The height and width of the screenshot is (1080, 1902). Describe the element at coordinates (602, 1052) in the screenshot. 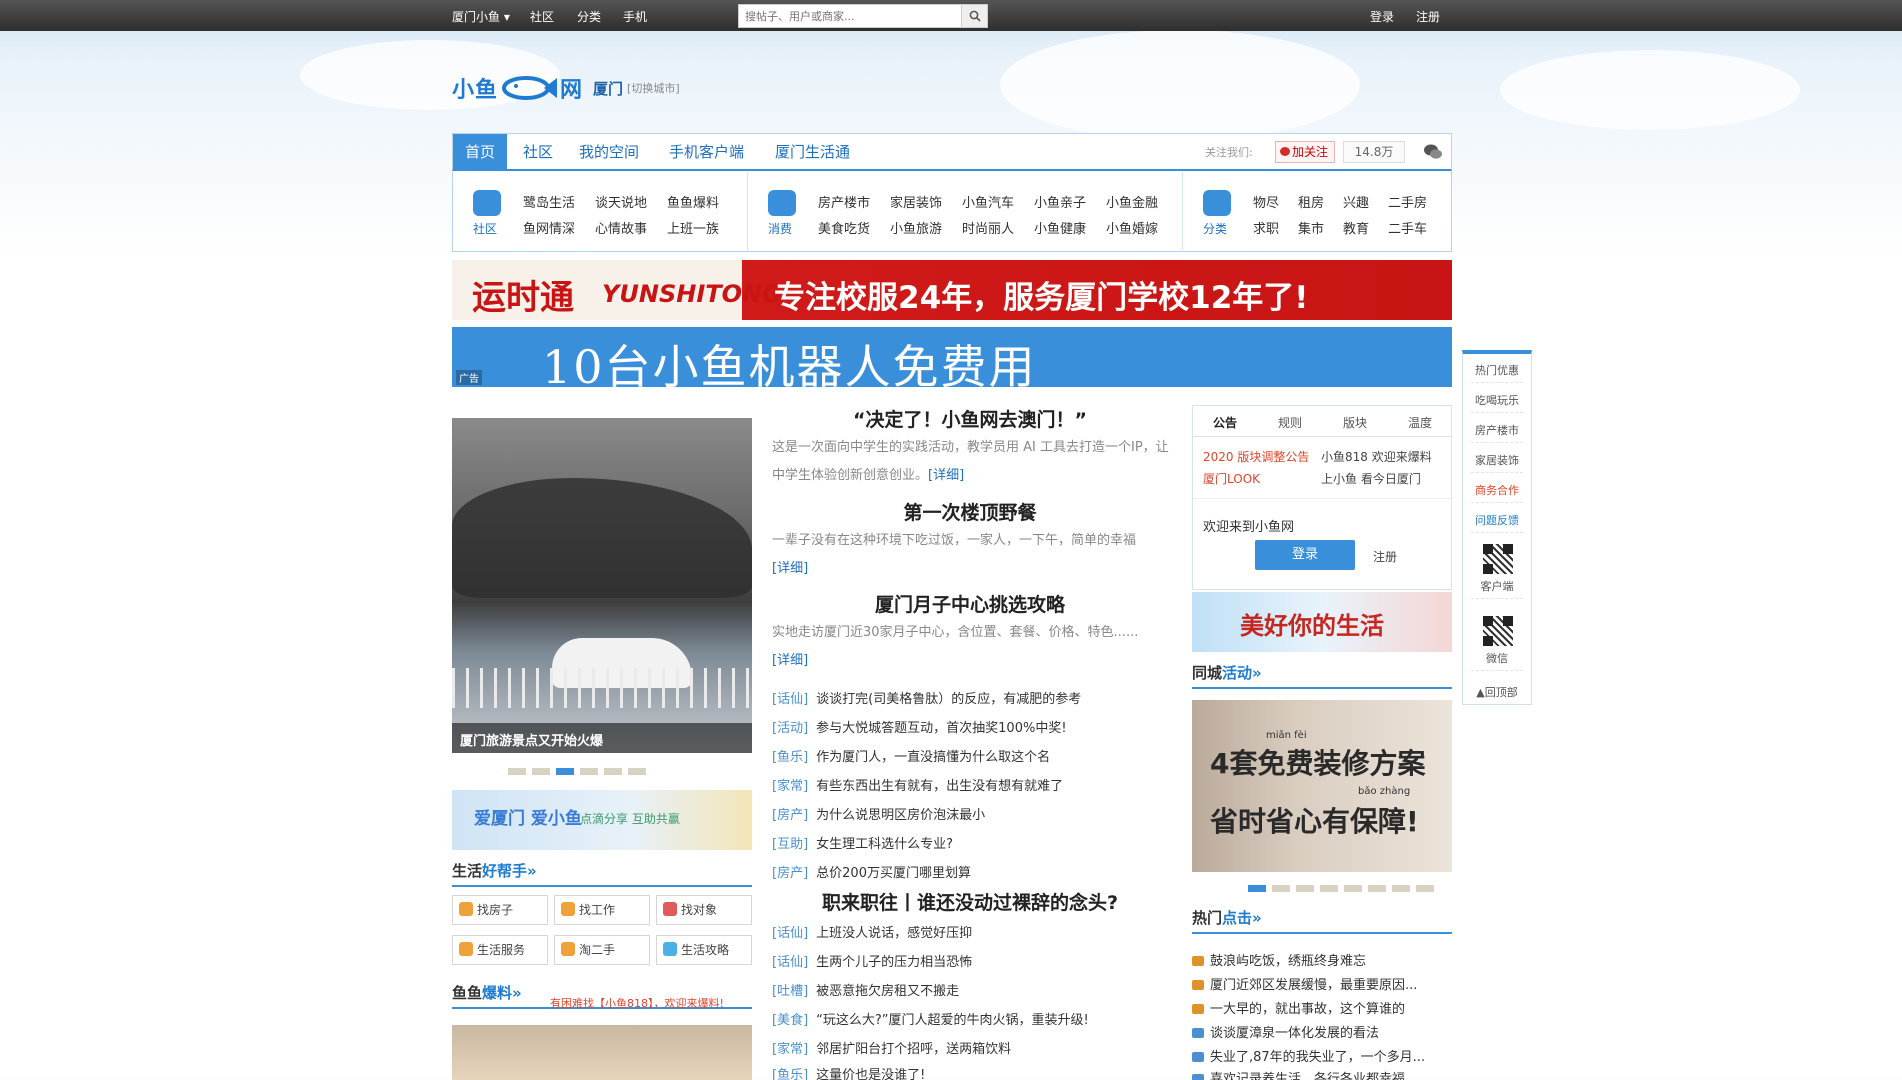

I see `yuyu-news-image` at that location.